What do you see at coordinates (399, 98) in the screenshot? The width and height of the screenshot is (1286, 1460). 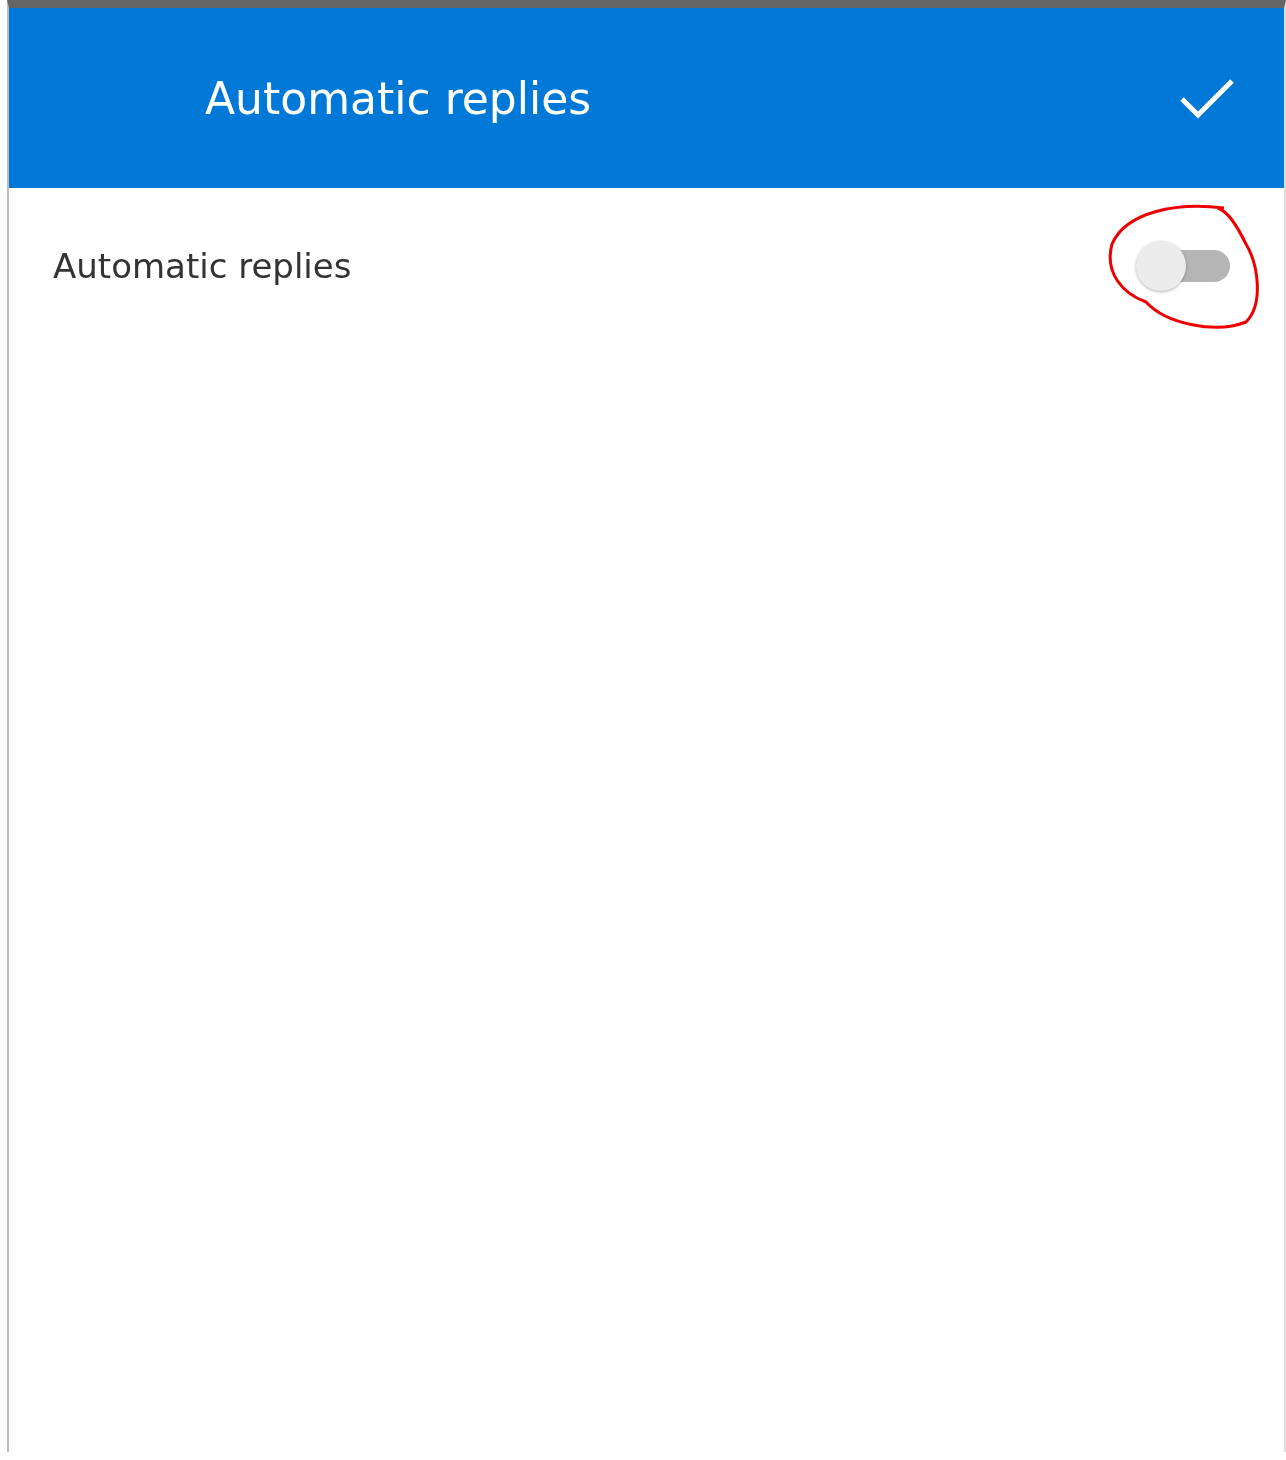 I see `header-title: Automatic replies` at bounding box center [399, 98].